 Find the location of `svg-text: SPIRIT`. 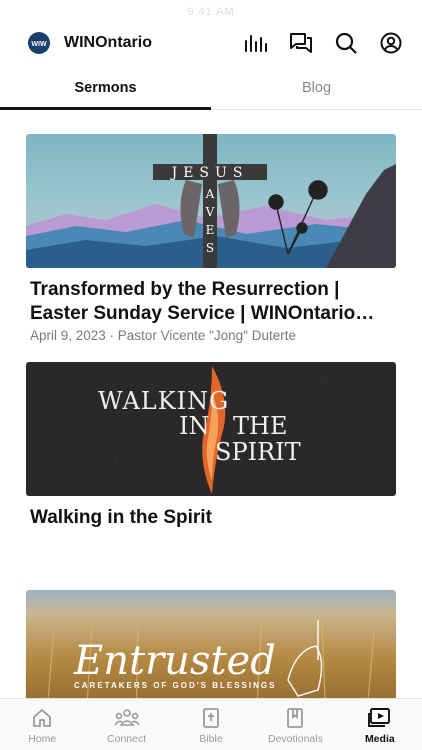

svg-text: SPIRIT is located at coordinates (258, 452).